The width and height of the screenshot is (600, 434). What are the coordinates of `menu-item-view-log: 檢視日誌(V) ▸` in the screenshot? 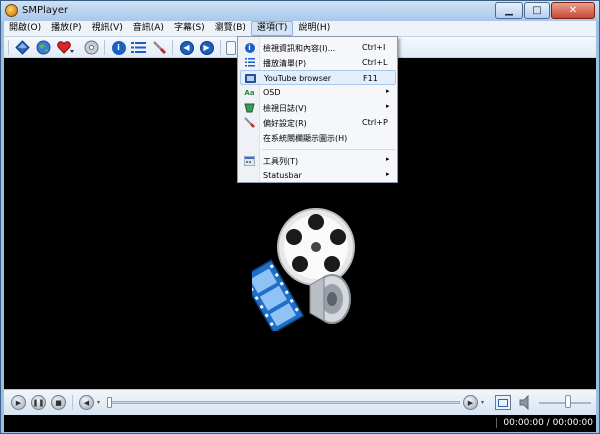 It's located at (318, 107).